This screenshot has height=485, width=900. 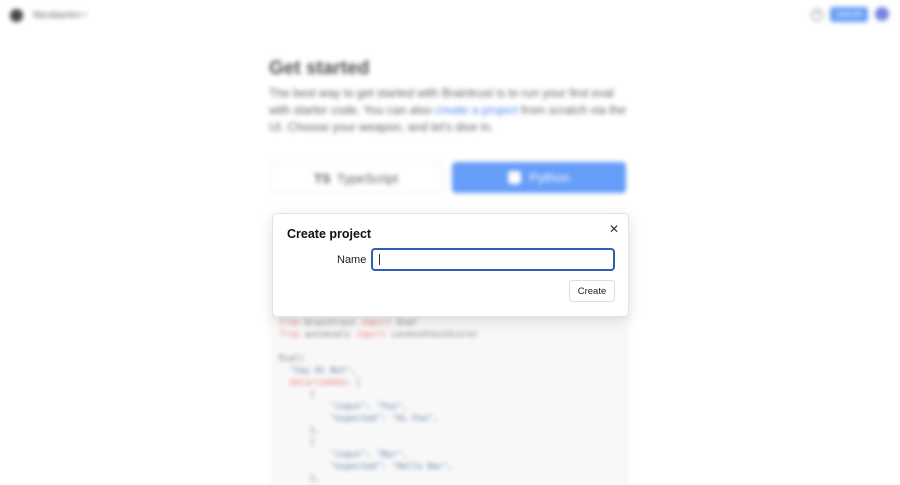 I want to click on text-caret, so click(x=379, y=259).